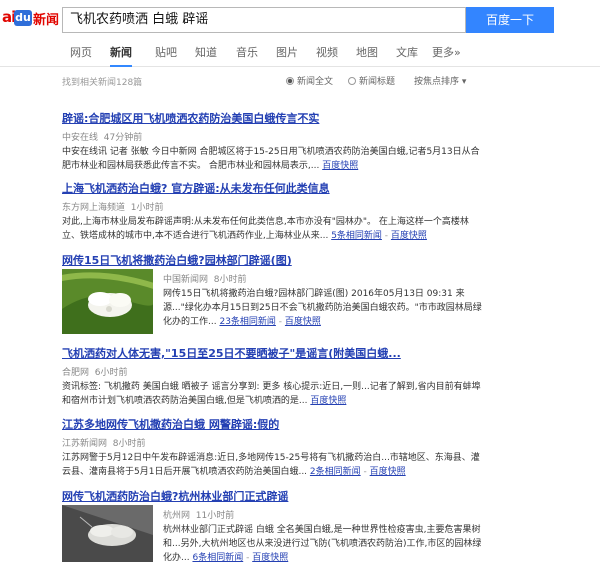  What do you see at coordinates (322, 514) in the screenshot?
I see `result-meta: 杭州网 11小时前` at bounding box center [322, 514].